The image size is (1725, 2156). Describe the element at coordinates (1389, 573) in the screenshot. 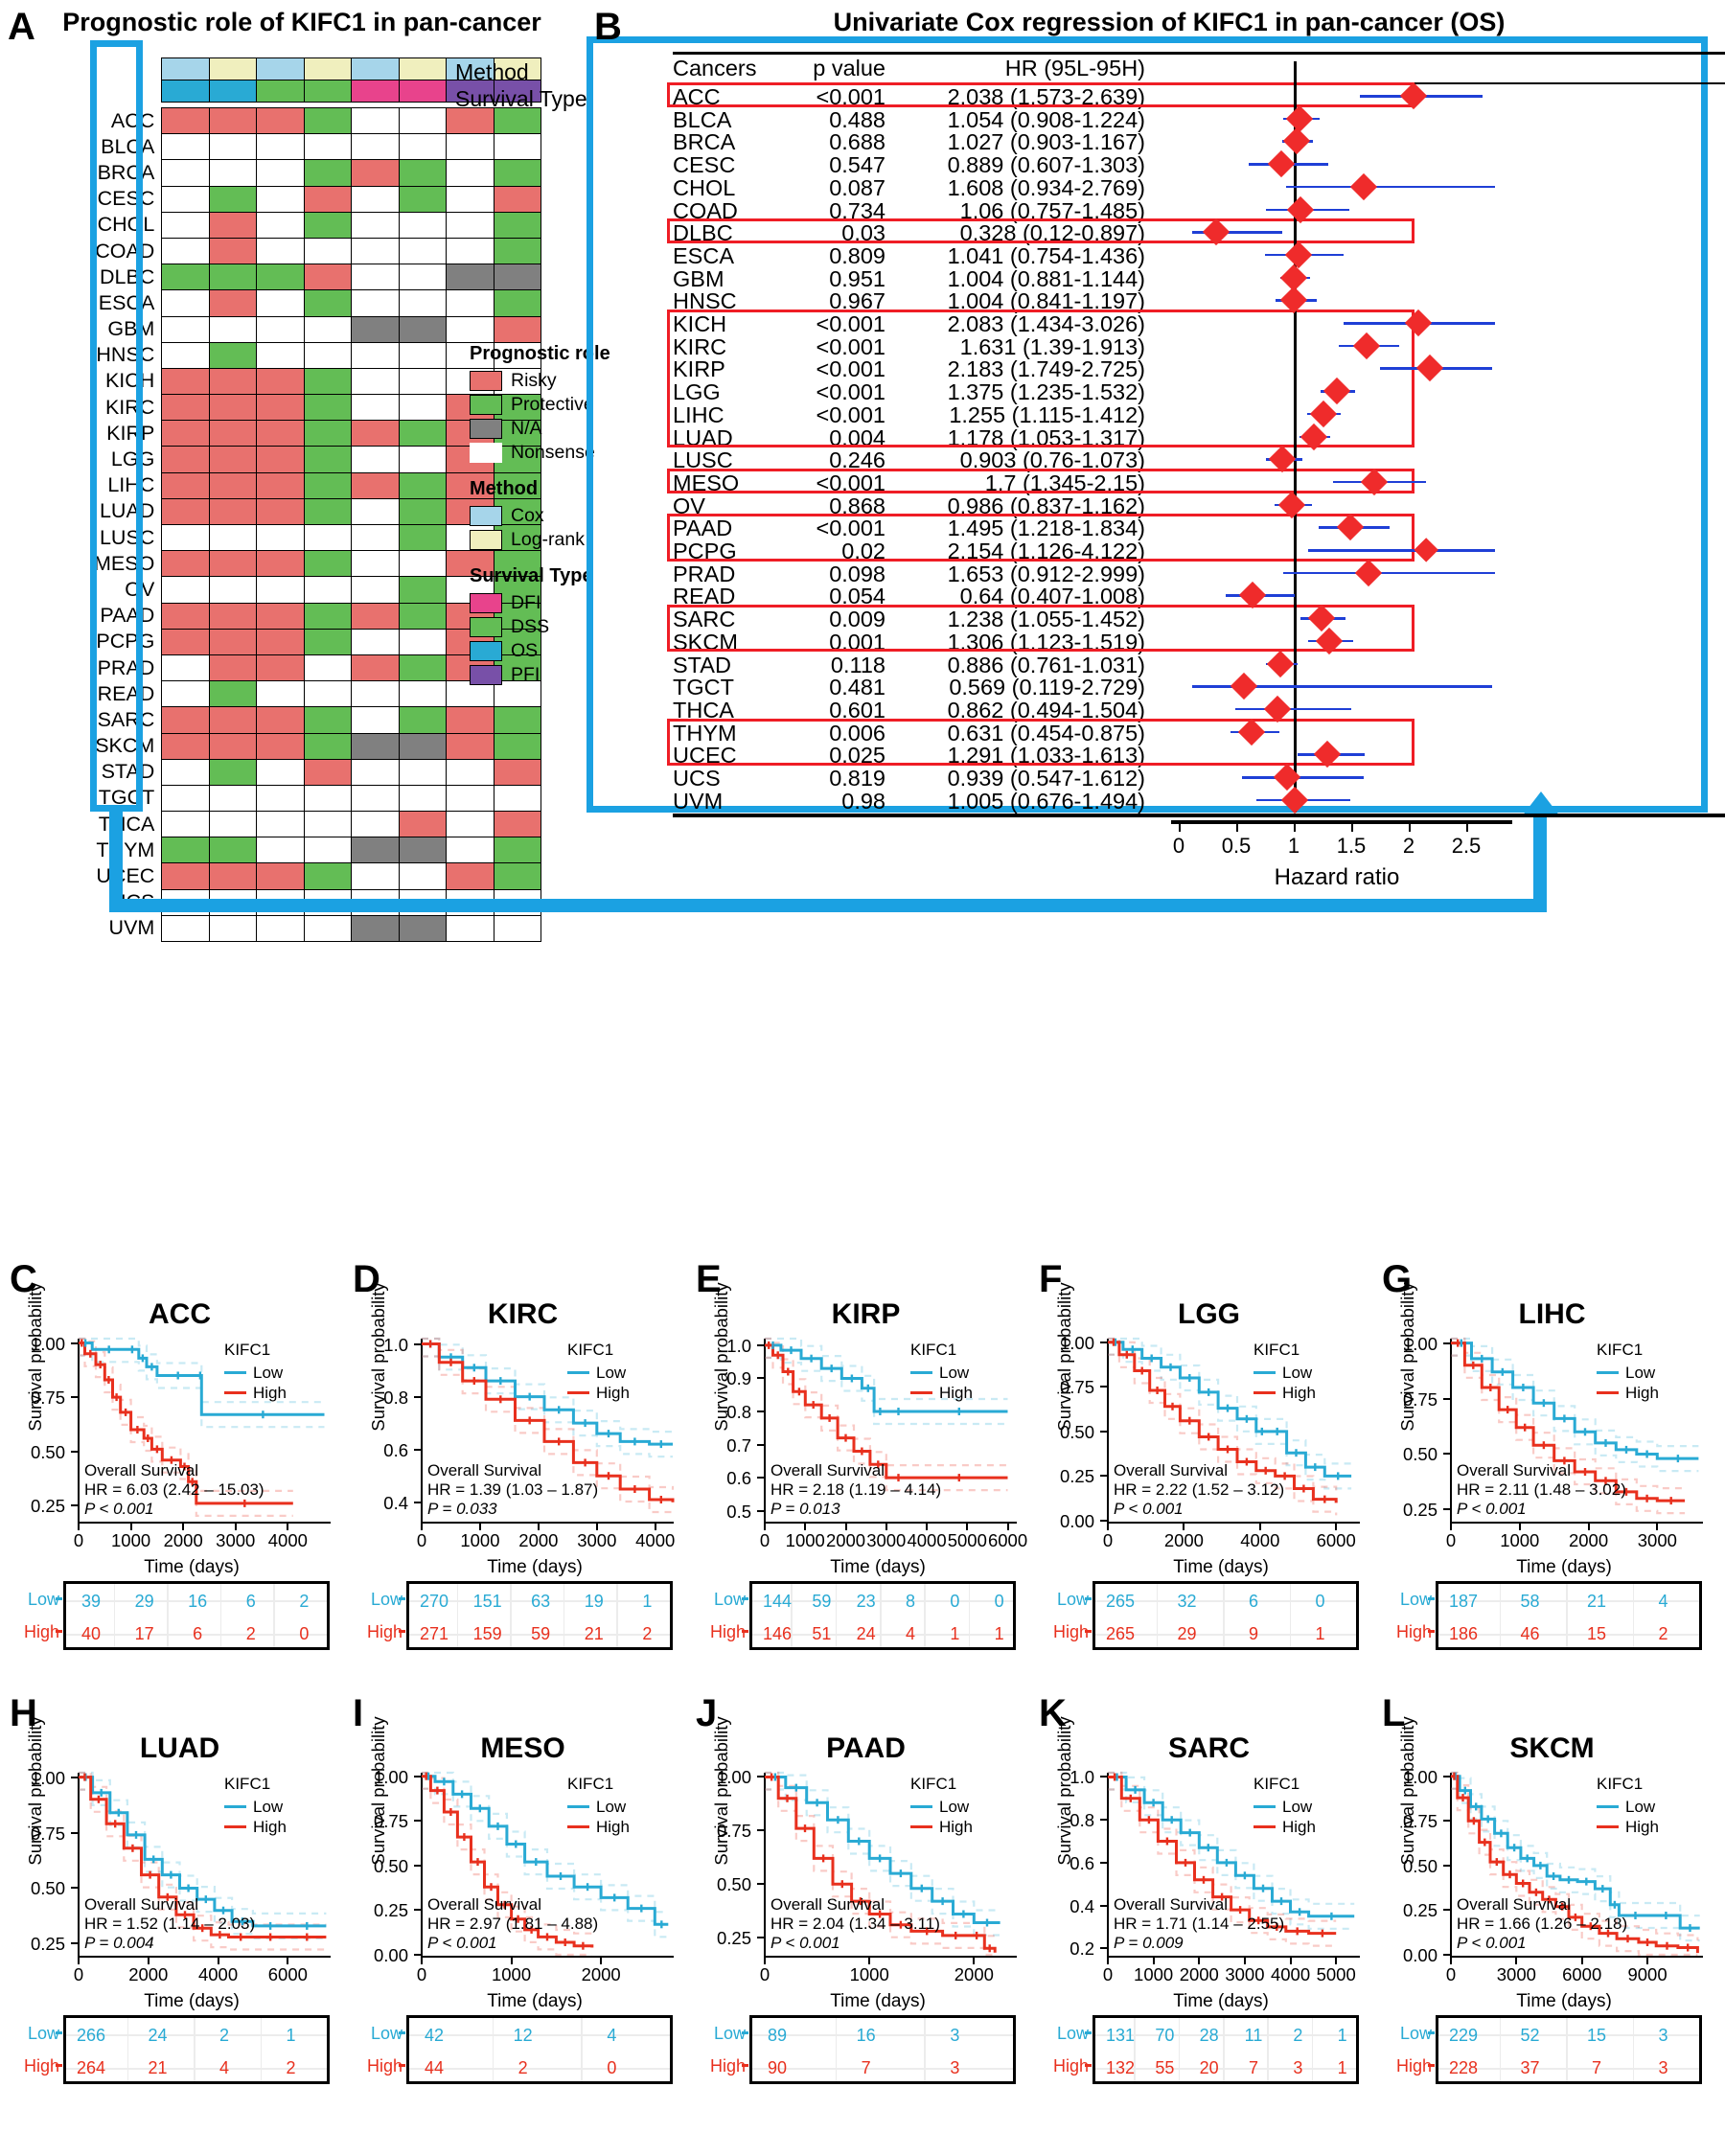

I see `forest-ci-line` at that location.